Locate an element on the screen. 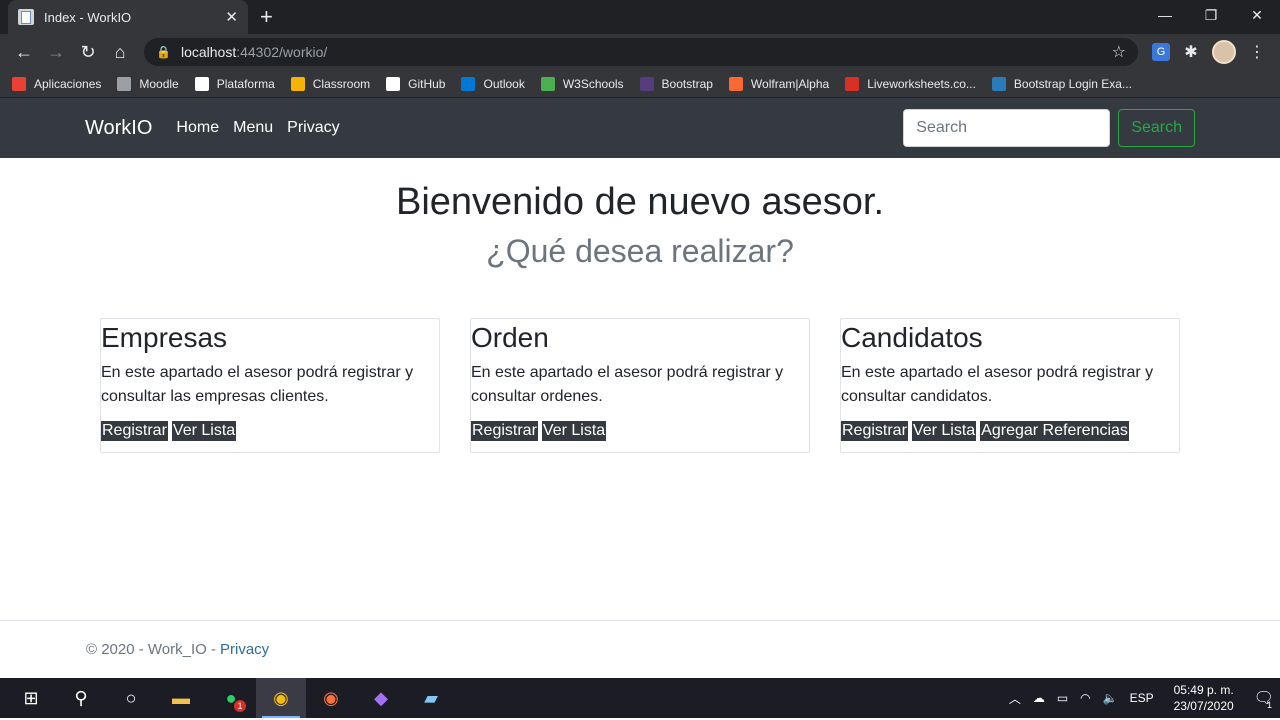 The height and width of the screenshot is (720, 1280). card-title: Empresas is located at coordinates (164, 337).